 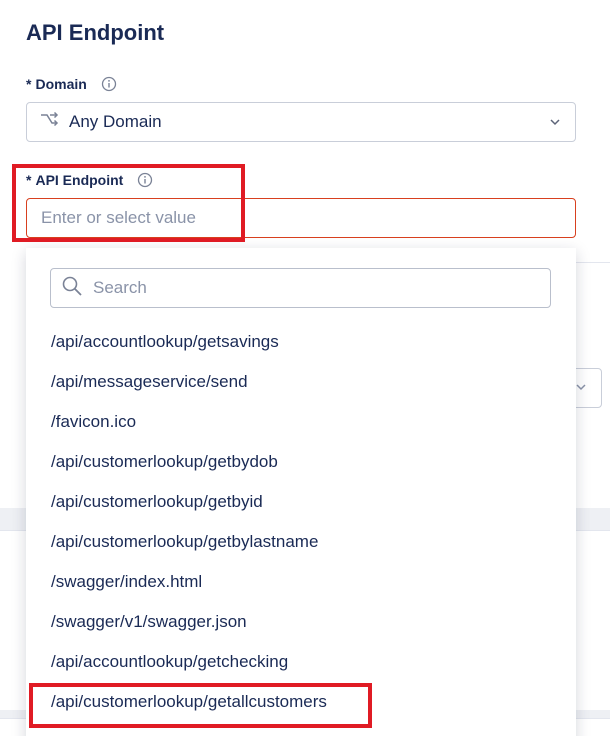 I want to click on search-input, so click(x=303, y=288).